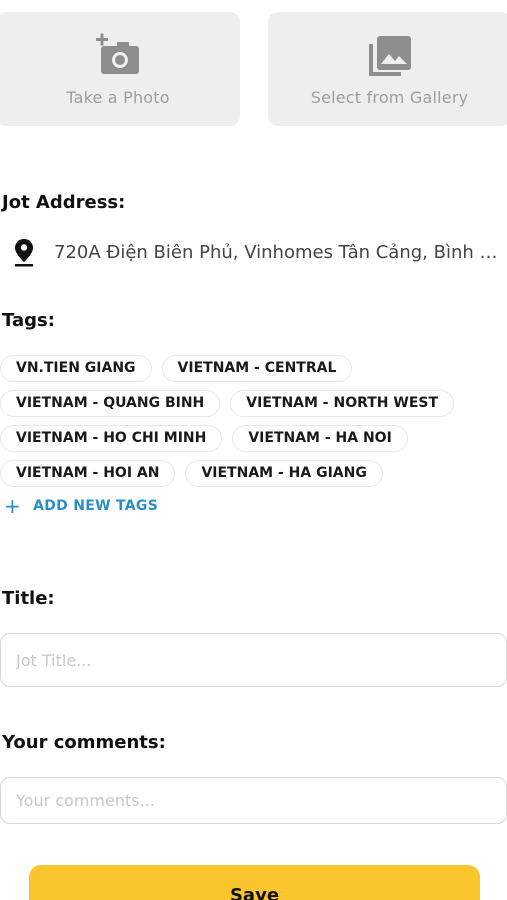 The height and width of the screenshot is (900, 507). Describe the element at coordinates (76, 368) in the screenshot. I see `tag-chip: VN.TIEN GIANG` at that location.